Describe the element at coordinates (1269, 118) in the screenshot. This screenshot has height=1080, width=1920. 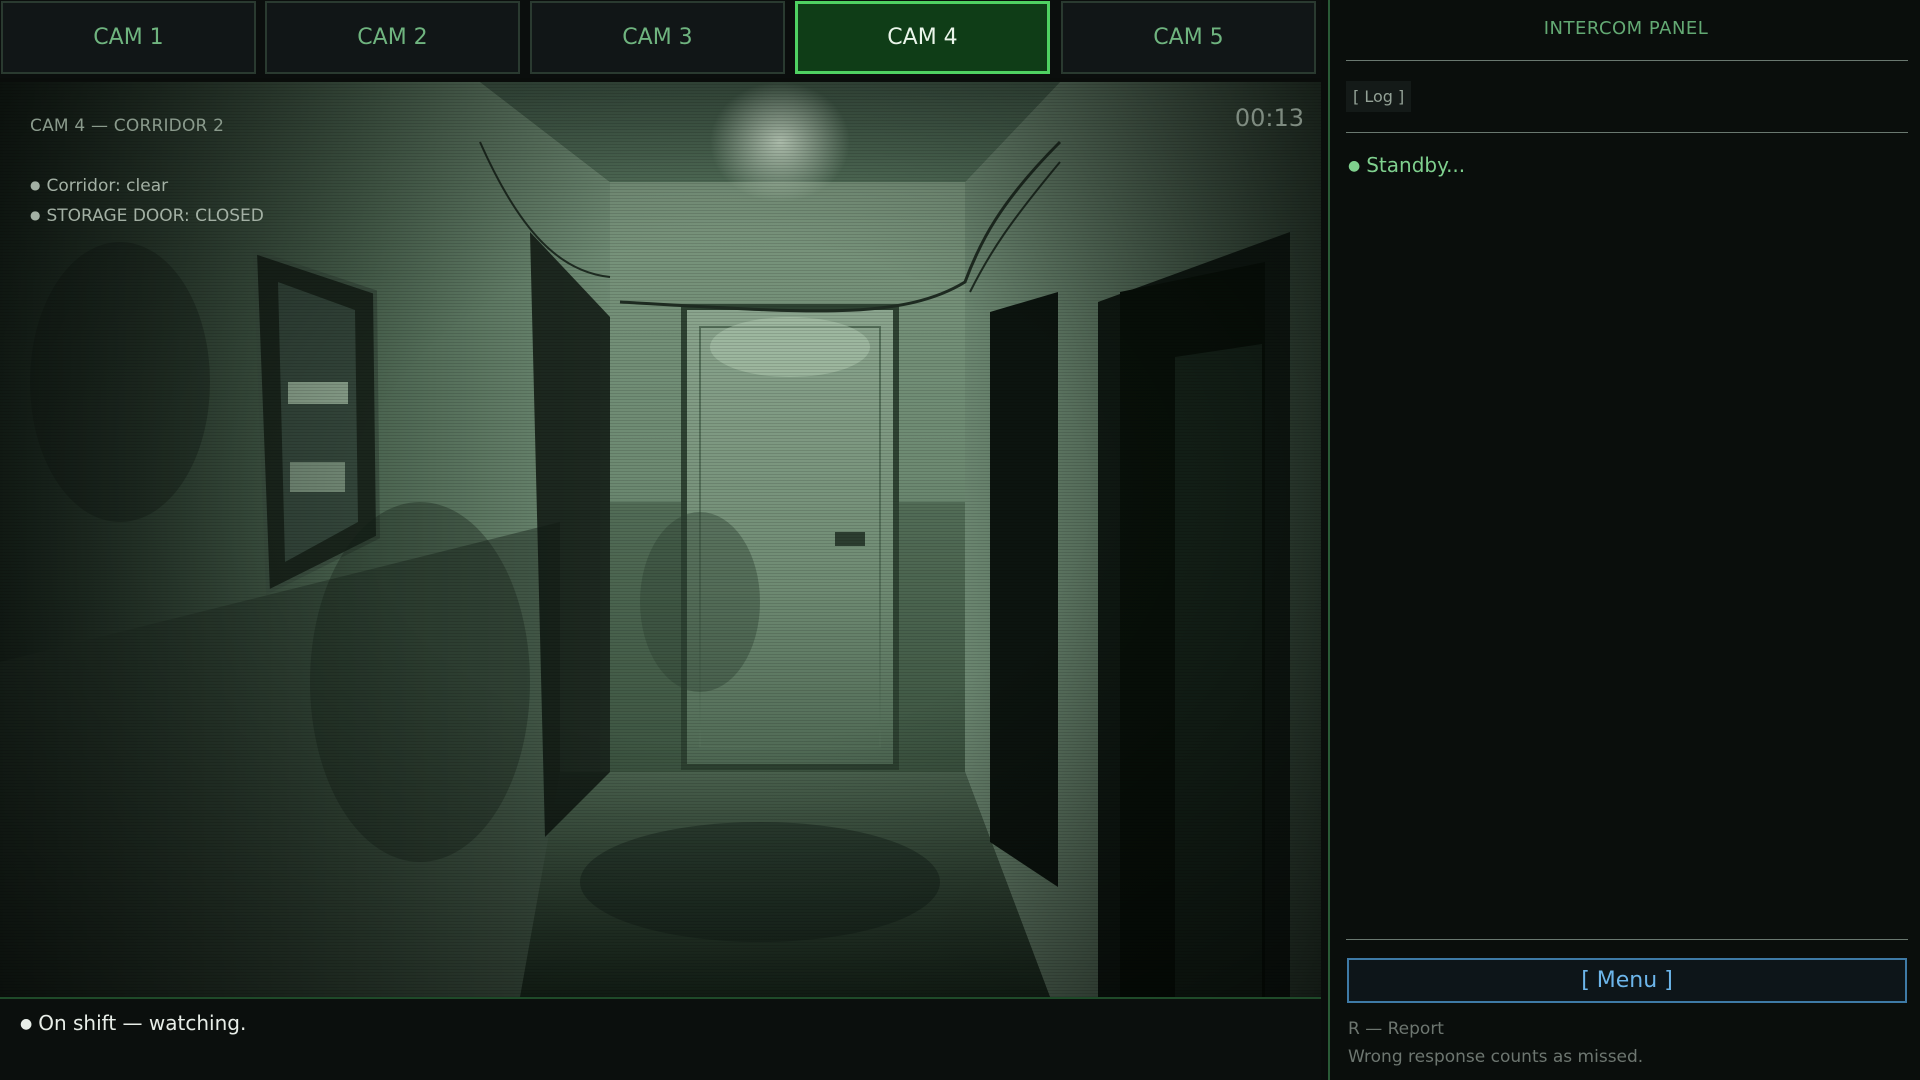
I see `feed-timestamp: 00:13` at that location.